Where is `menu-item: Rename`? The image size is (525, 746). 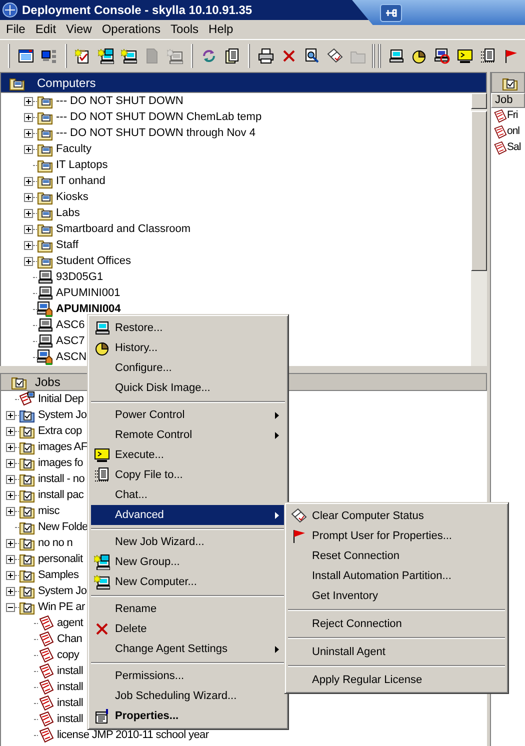 menu-item: Rename is located at coordinates (188, 609).